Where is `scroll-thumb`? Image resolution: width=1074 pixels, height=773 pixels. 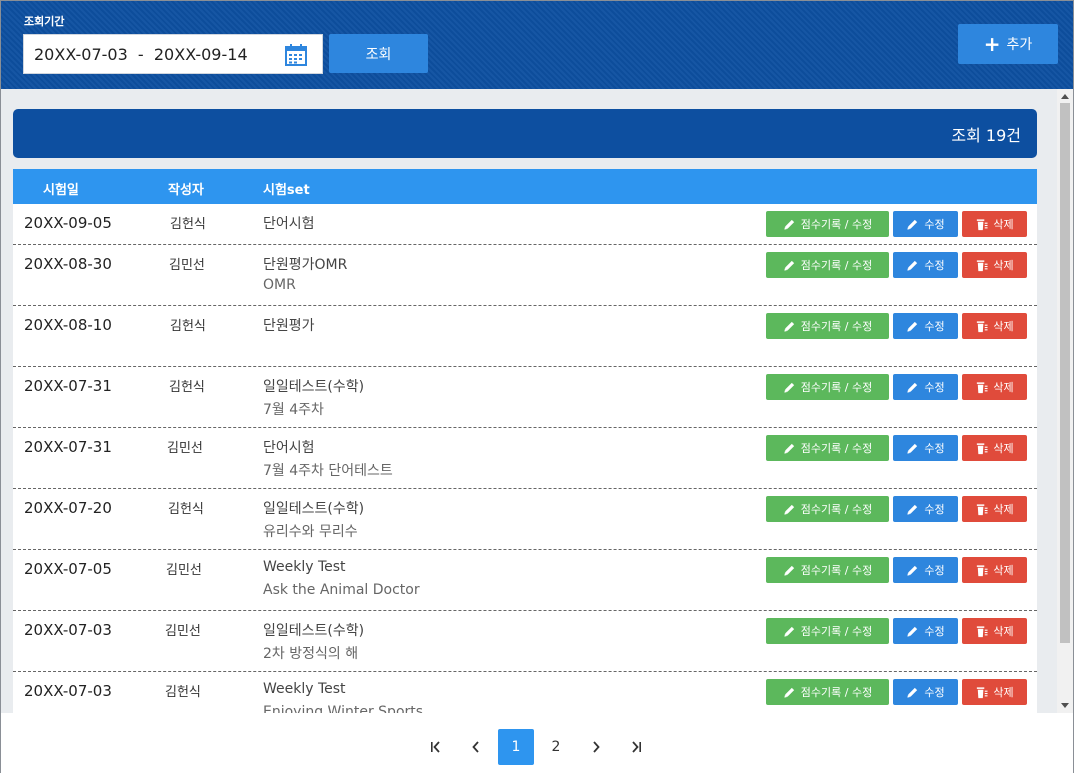
scroll-thumb is located at coordinates (1065, 373).